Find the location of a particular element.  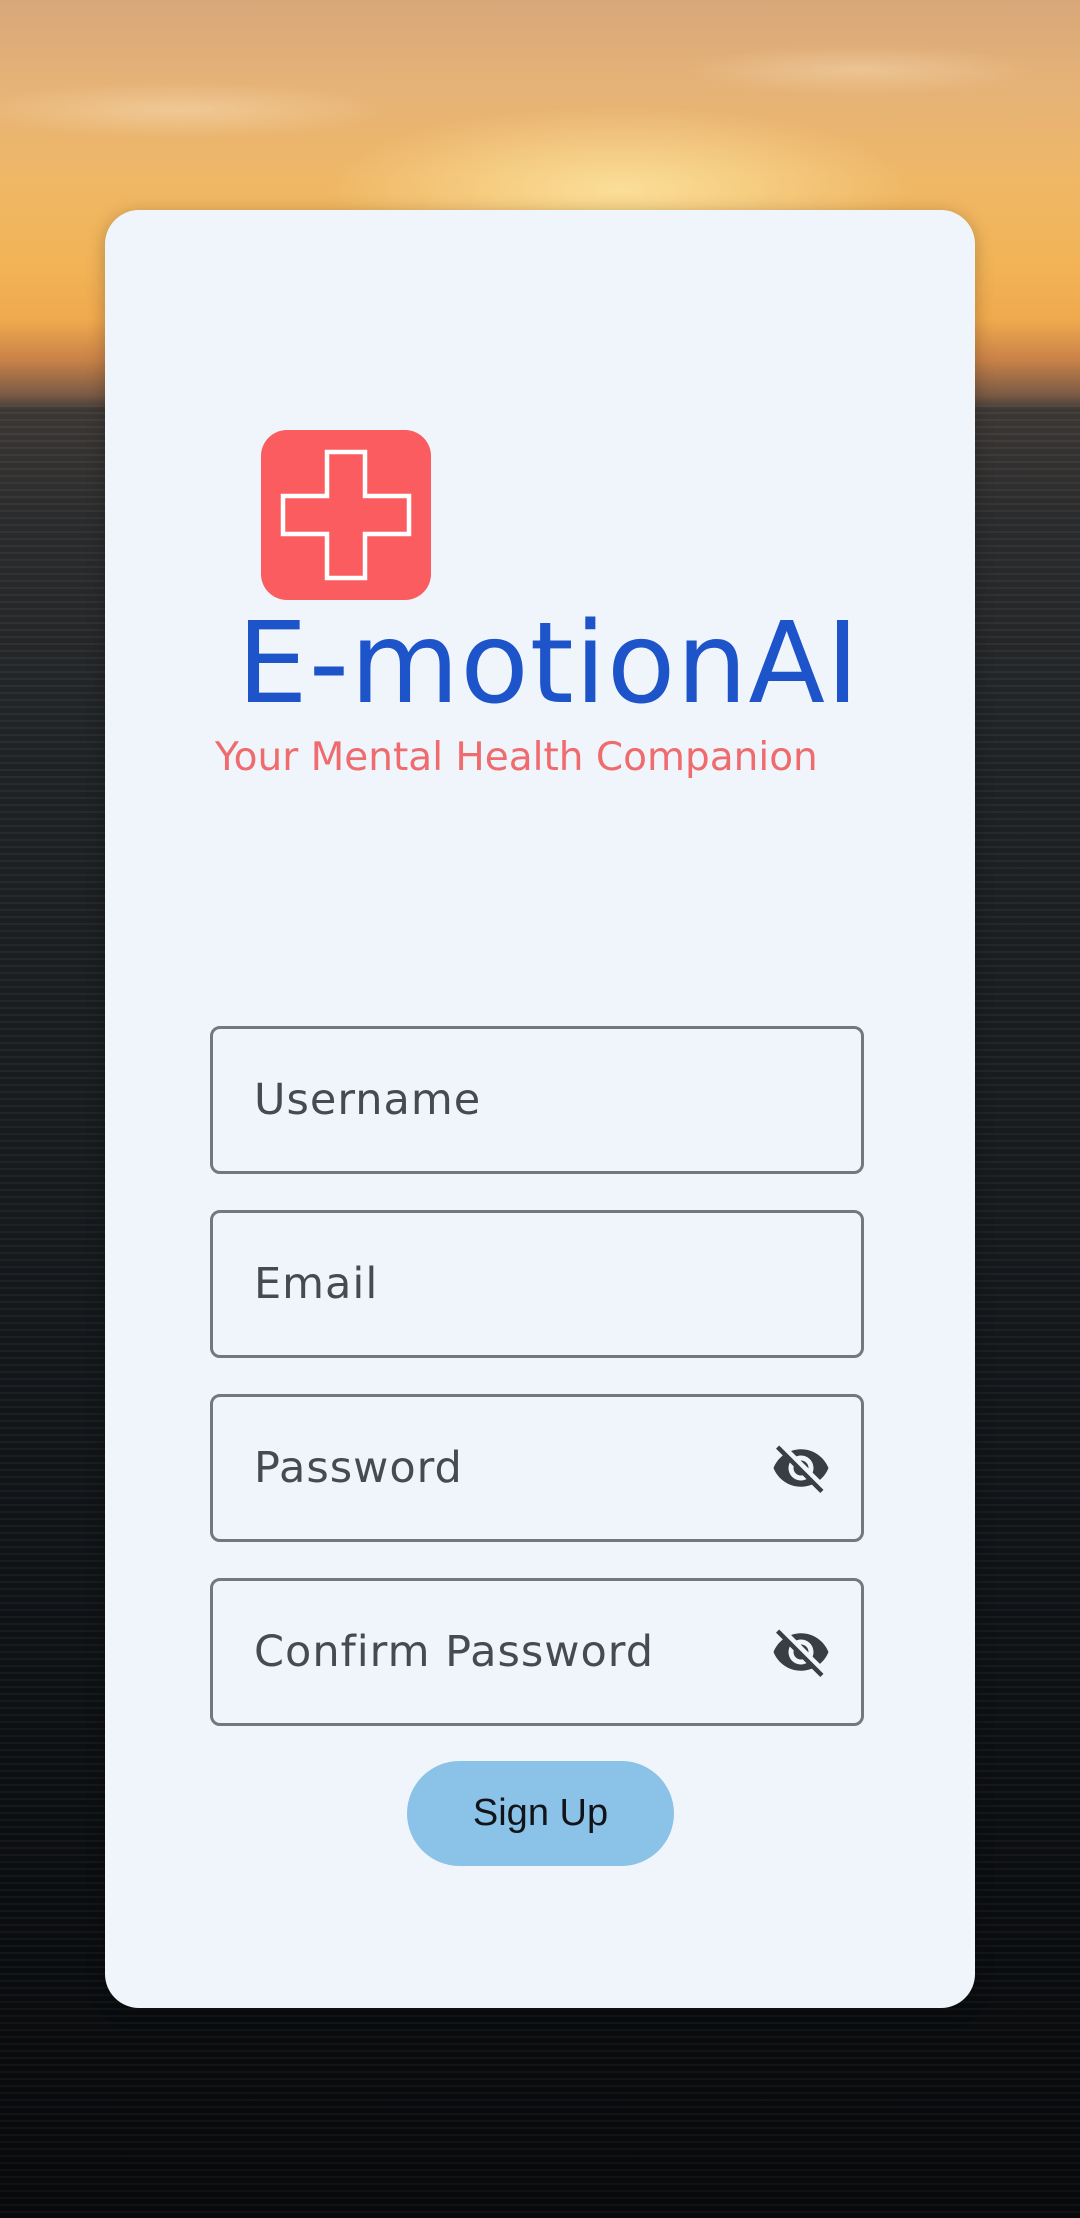

username-input is located at coordinates (537, 1100).